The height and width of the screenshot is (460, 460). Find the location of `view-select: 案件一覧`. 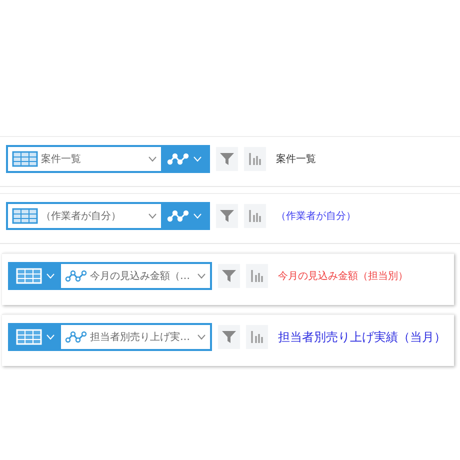

view-select: 案件一覧 is located at coordinates (84, 159).